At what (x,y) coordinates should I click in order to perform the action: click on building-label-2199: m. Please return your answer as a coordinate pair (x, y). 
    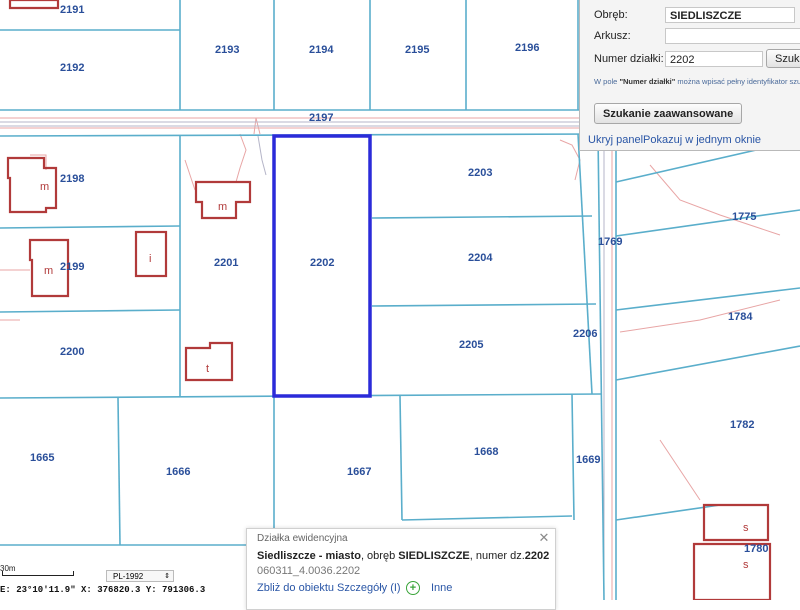
    Looking at the image, I should click on (48, 271).